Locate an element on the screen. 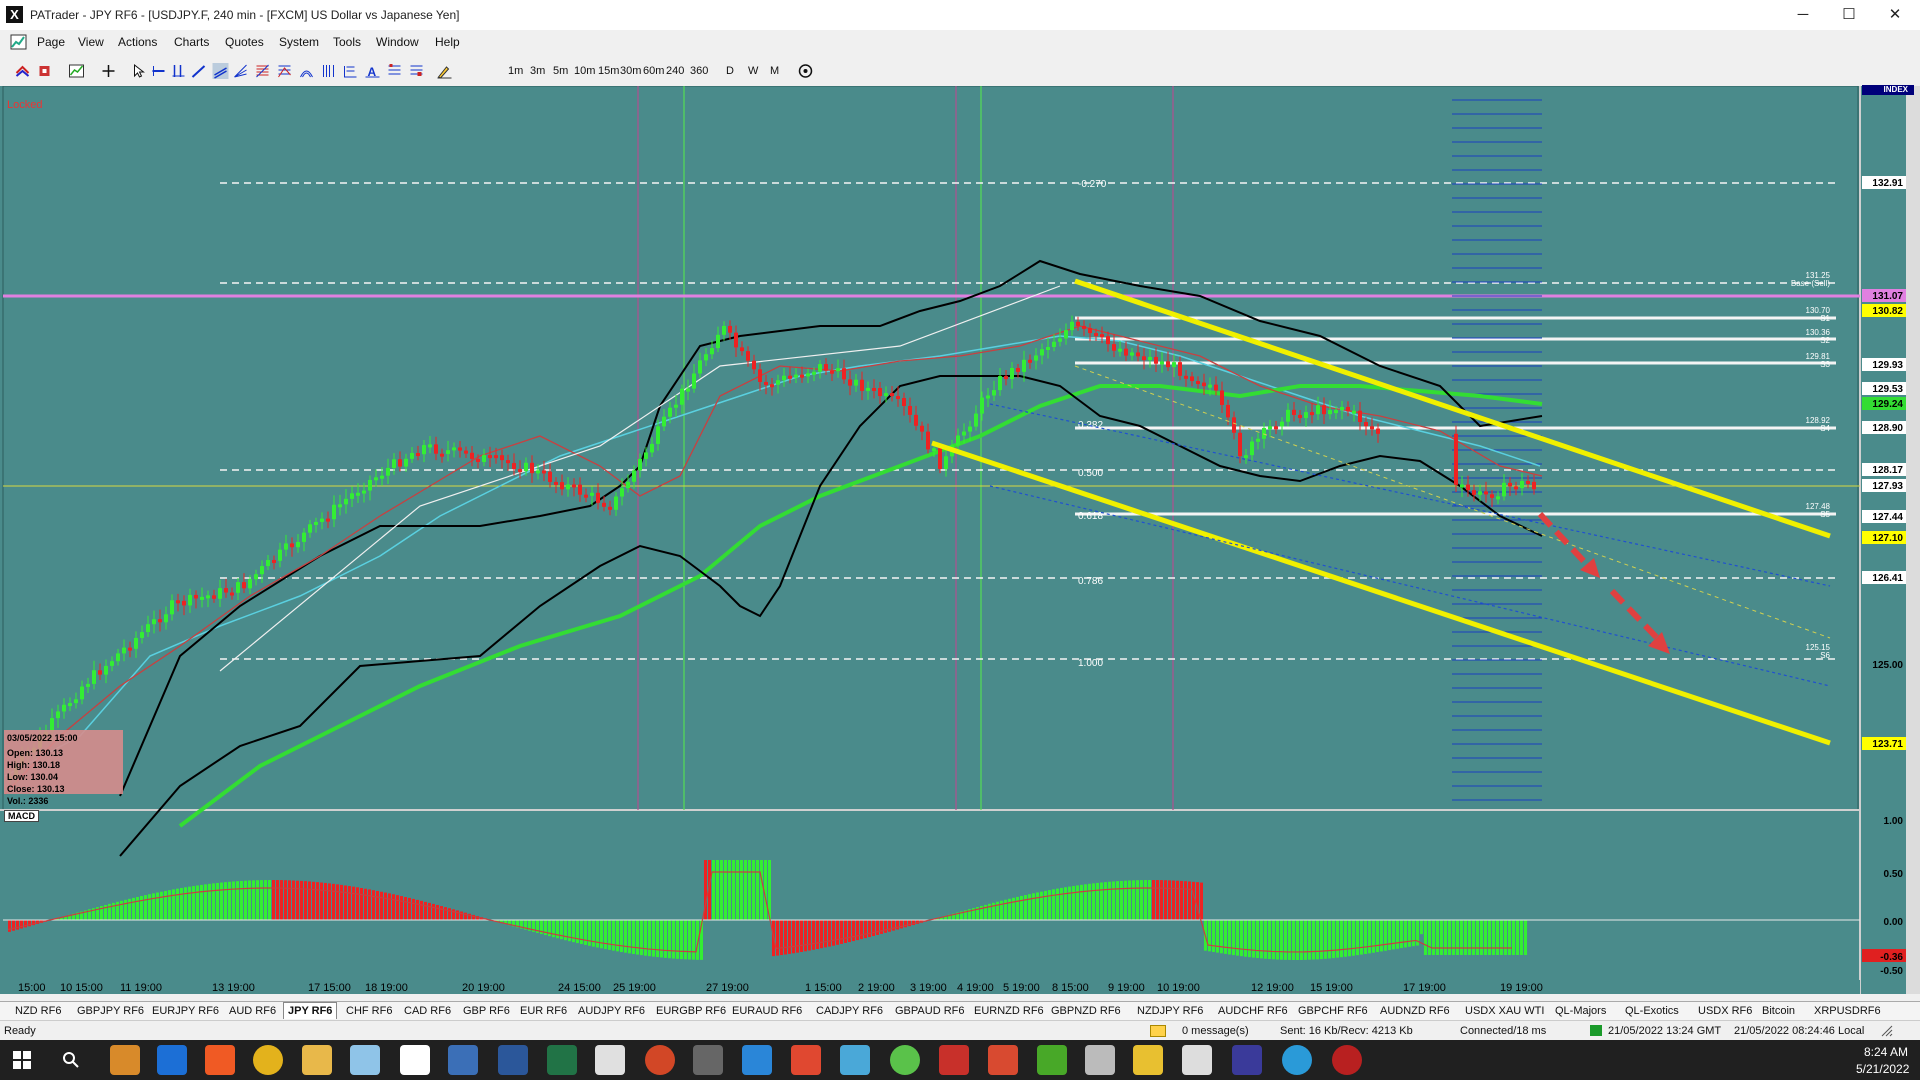  pitchfork-icon is located at coordinates (394, 71).